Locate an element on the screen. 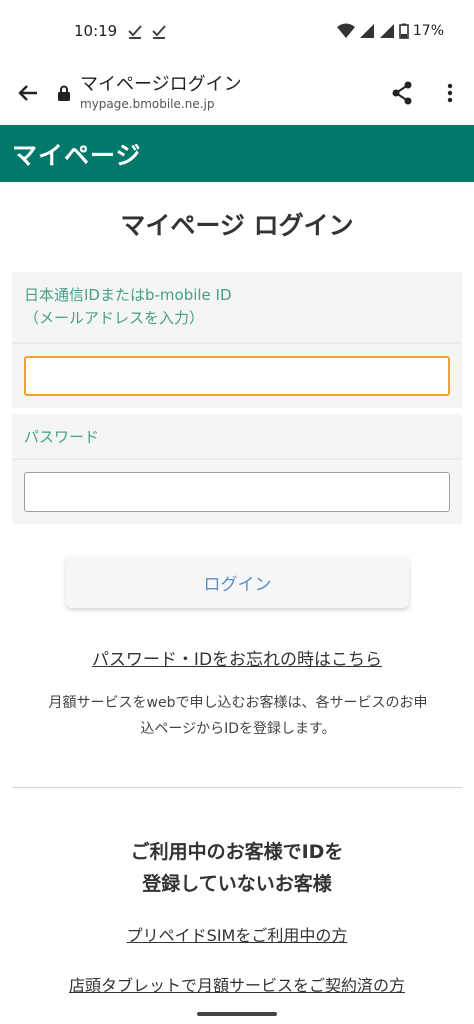  login-button: ログイン is located at coordinates (237, 582).